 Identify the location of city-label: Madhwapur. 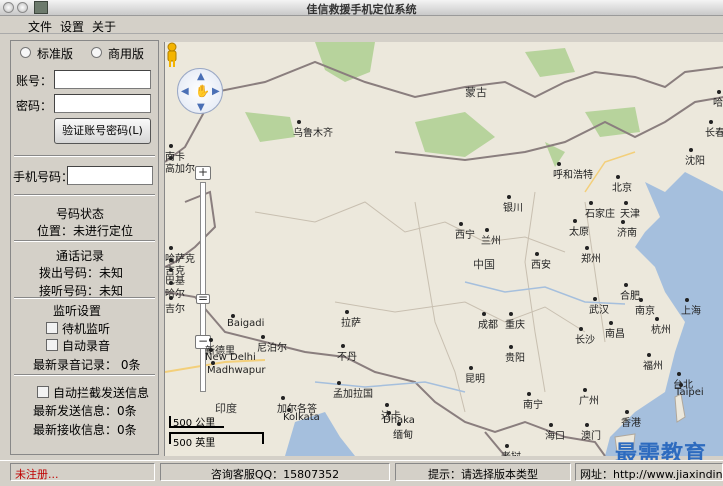
(236, 370).